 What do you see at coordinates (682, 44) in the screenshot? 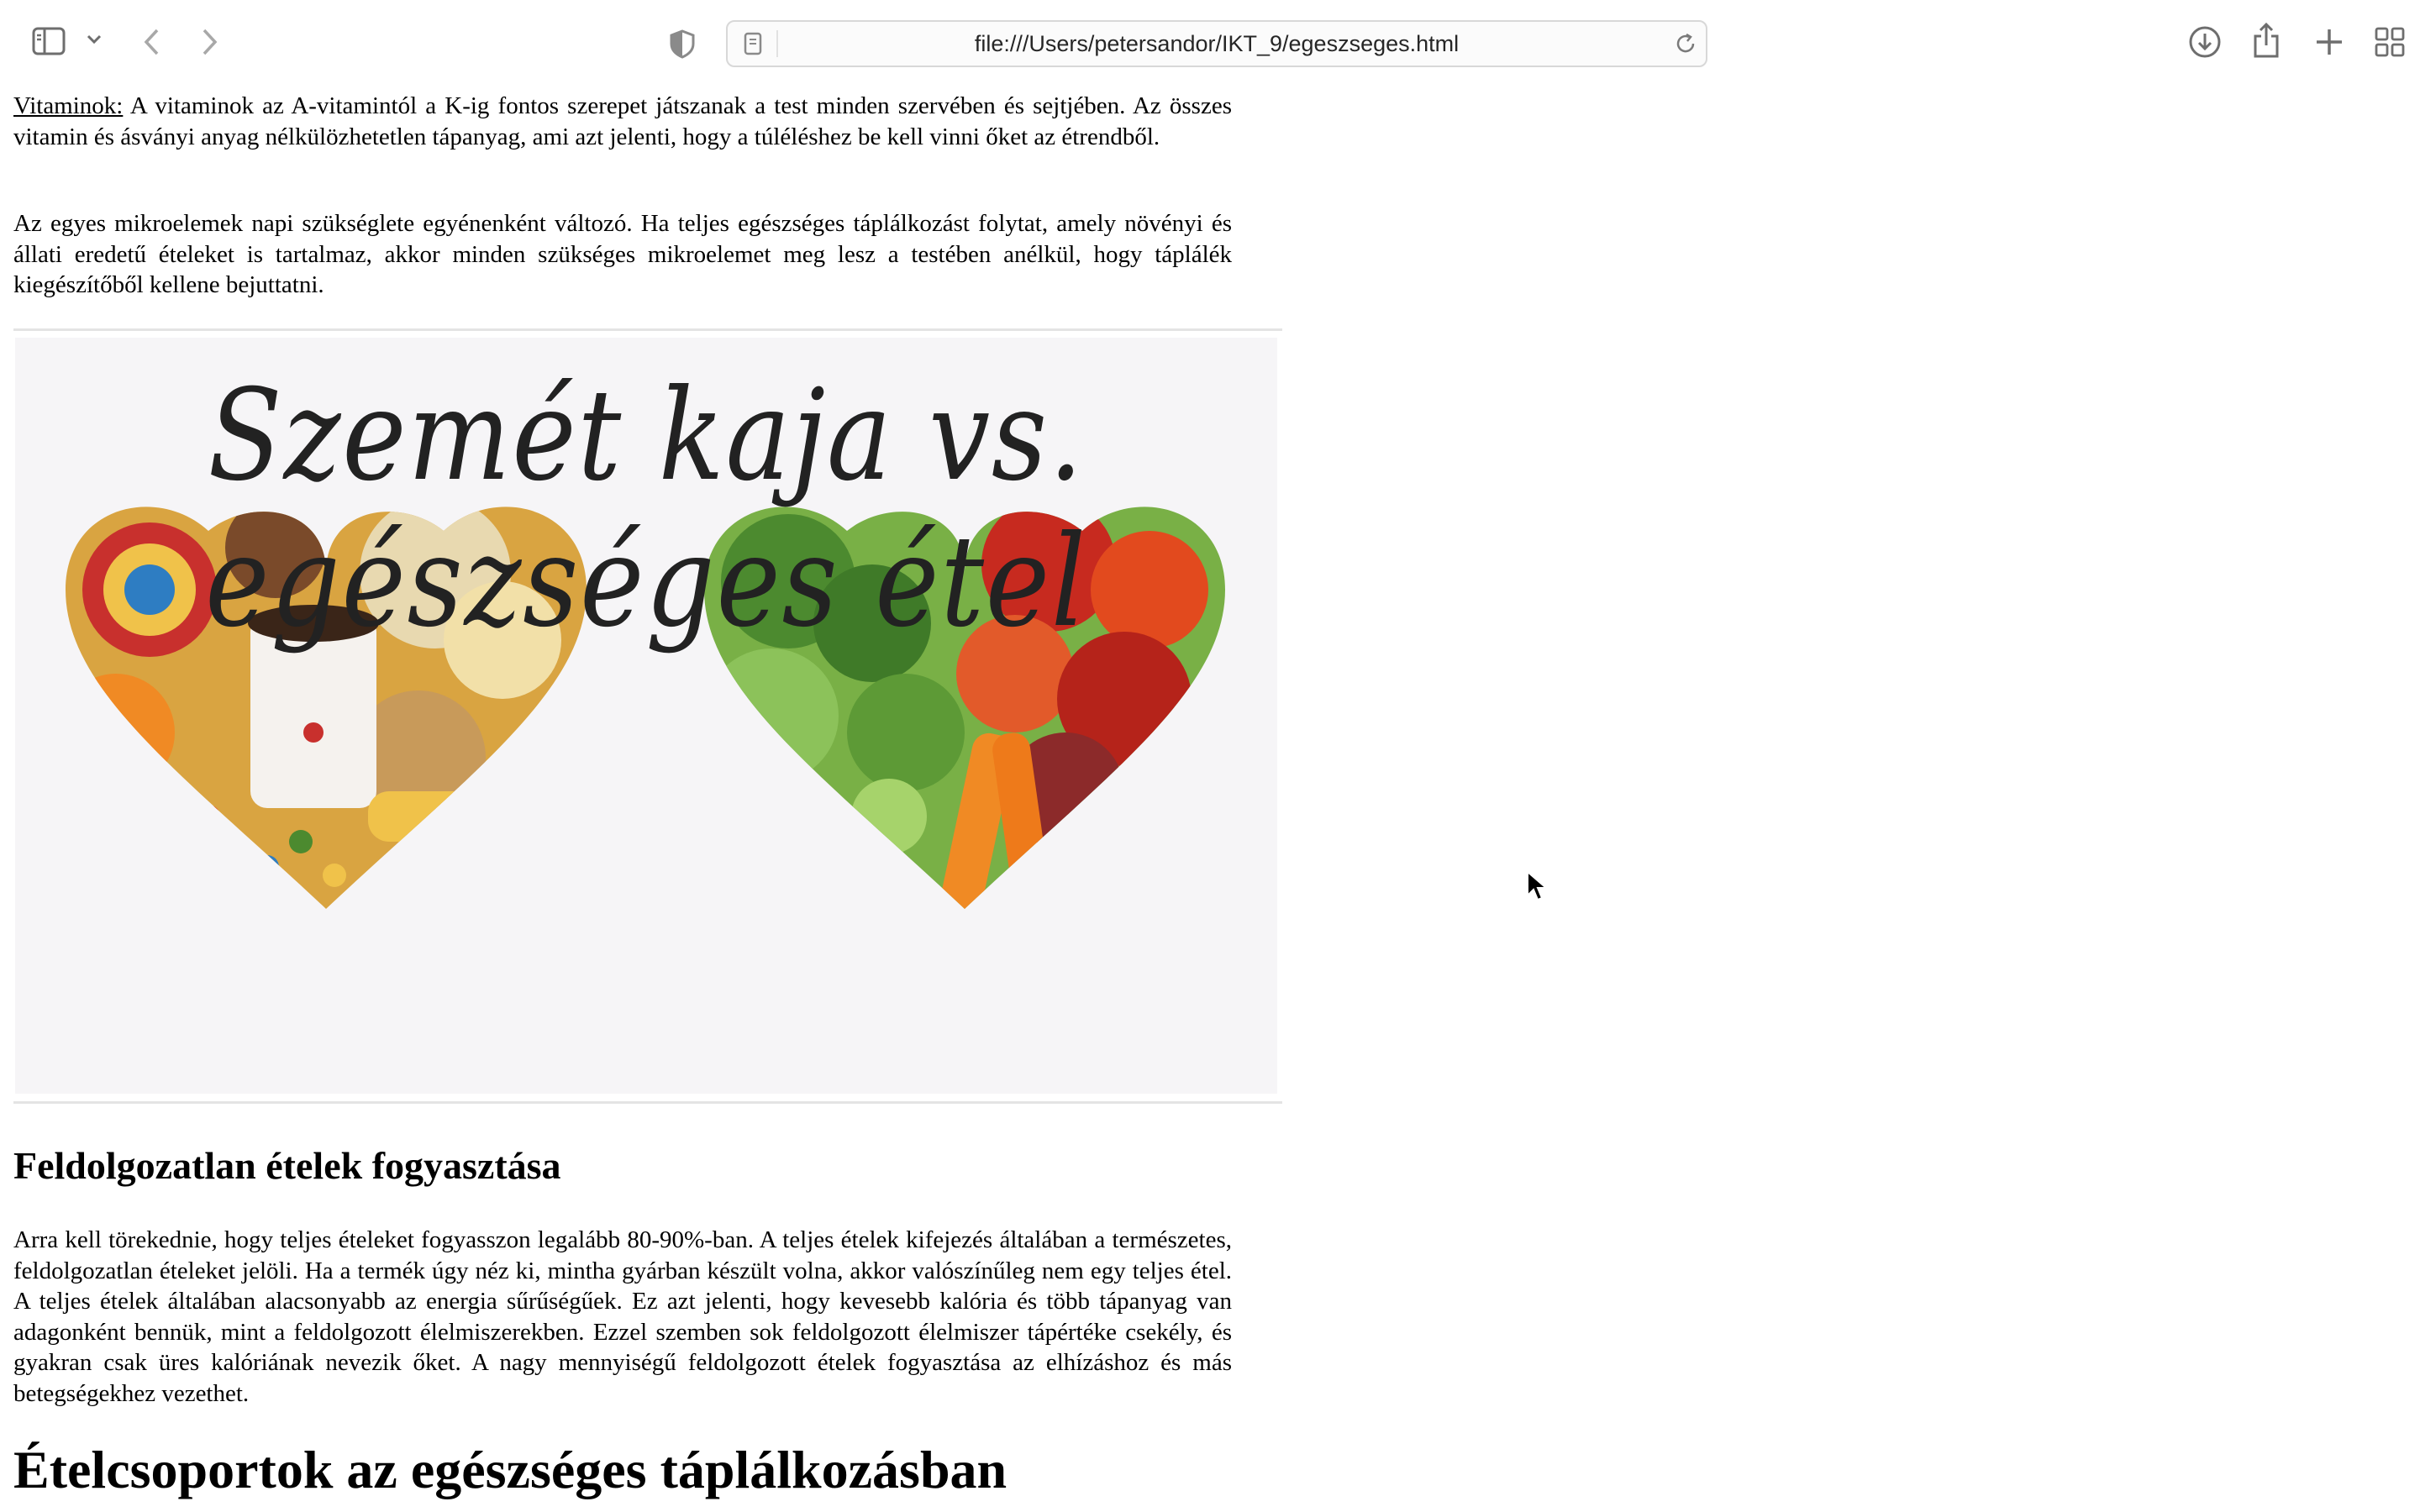
I see `shield-half-icon` at bounding box center [682, 44].